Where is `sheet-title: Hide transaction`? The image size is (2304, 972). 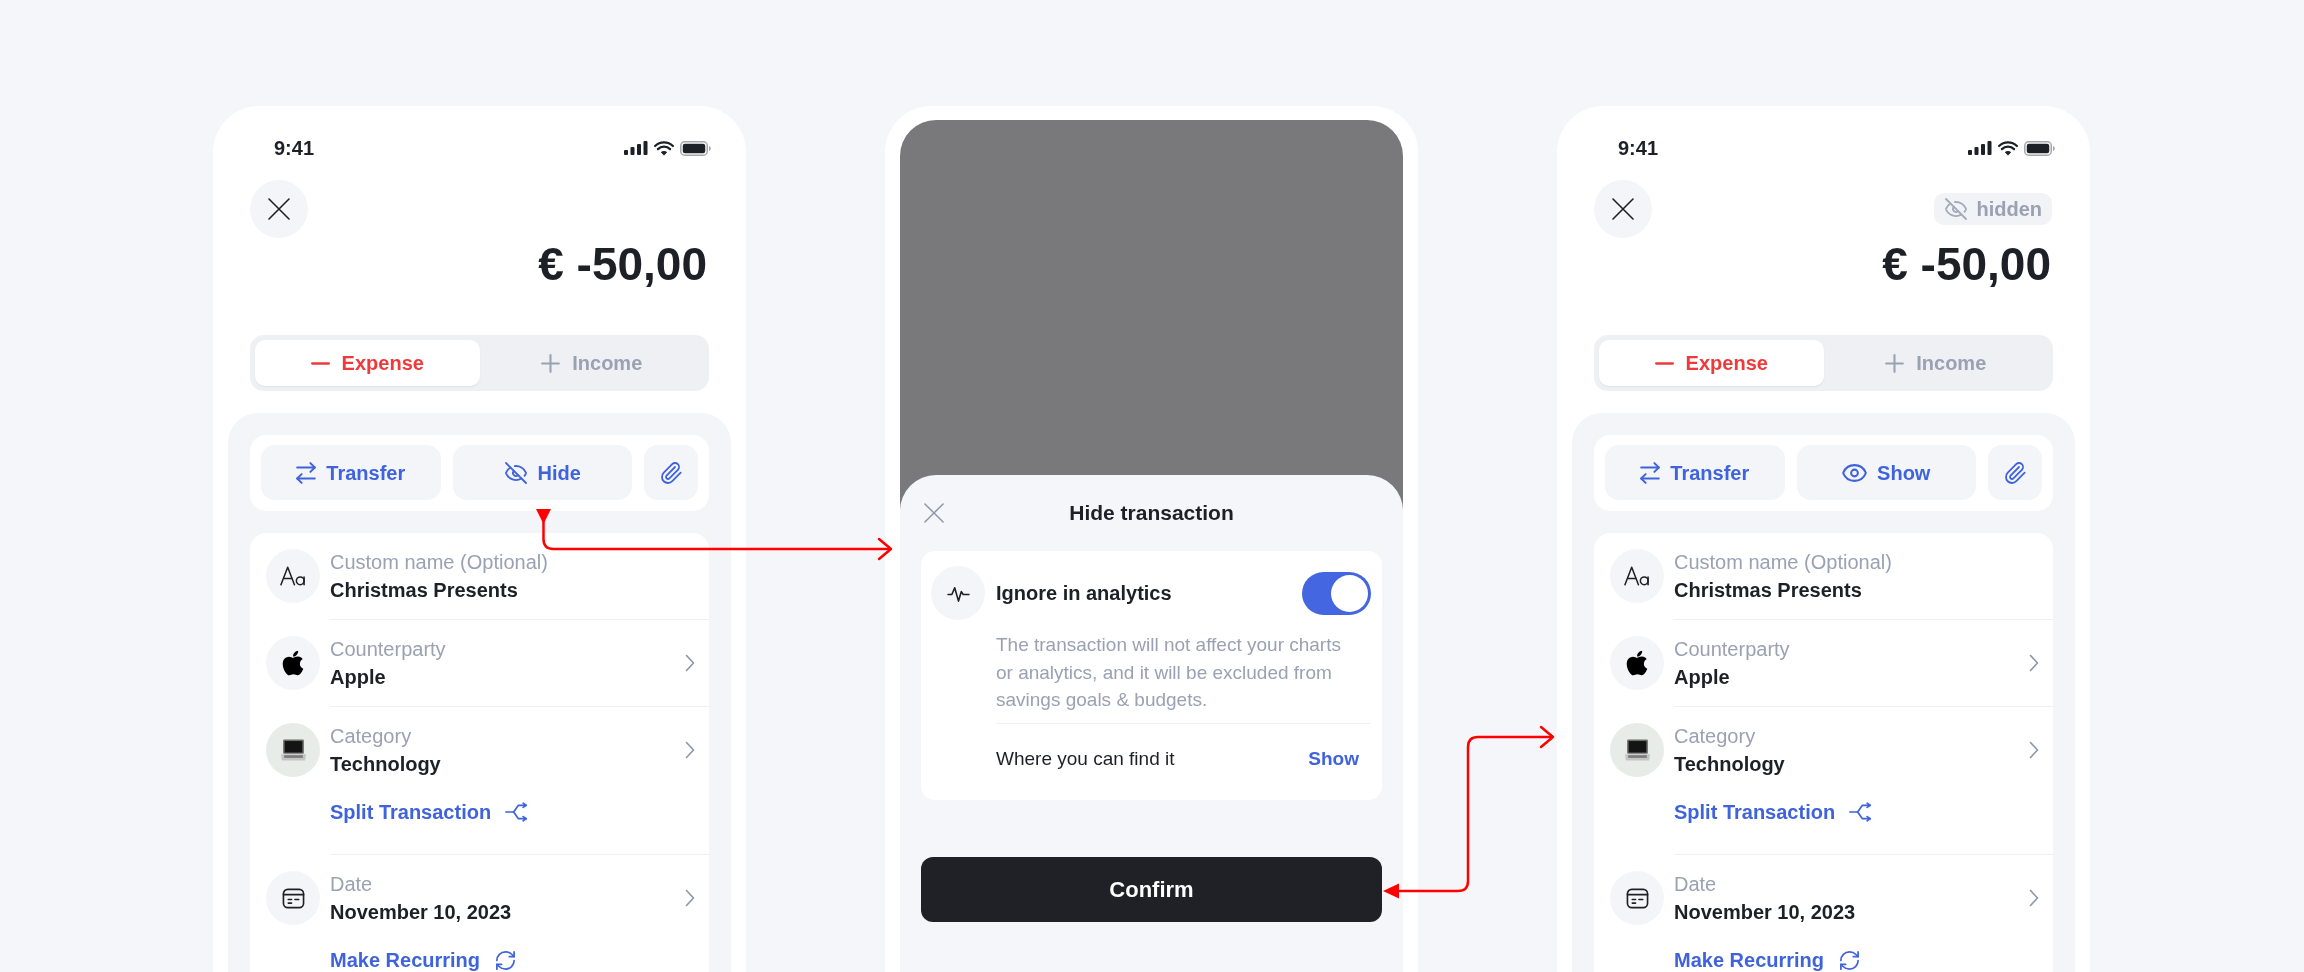 sheet-title: Hide transaction is located at coordinates (1151, 513).